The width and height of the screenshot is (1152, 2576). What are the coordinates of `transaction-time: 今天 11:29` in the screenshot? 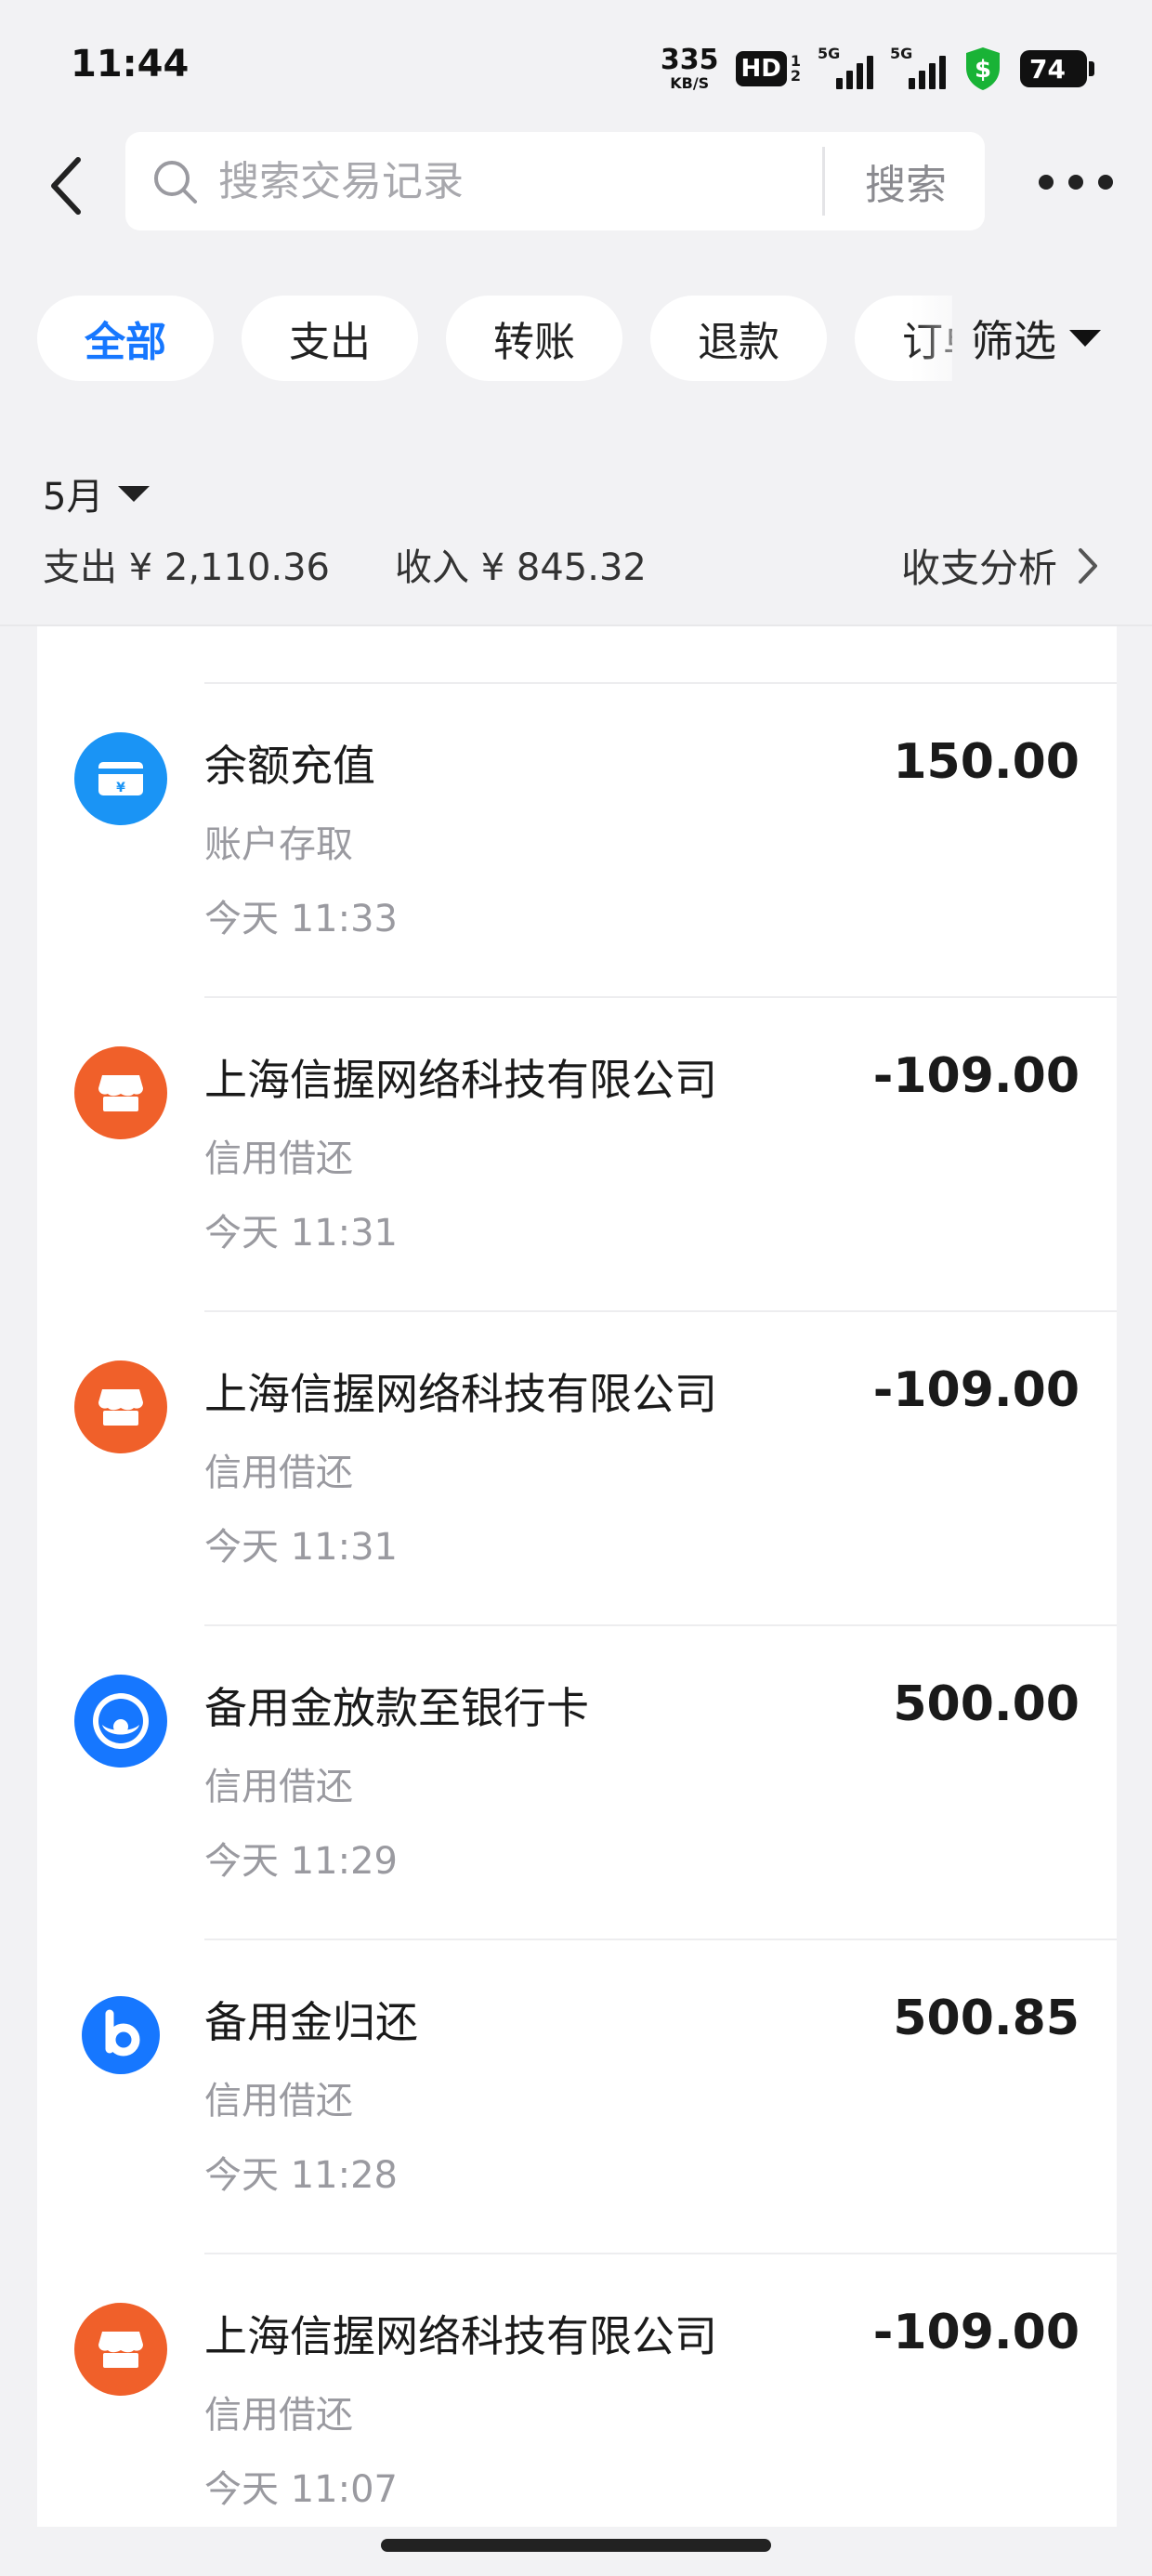 It's located at (301, 1861).